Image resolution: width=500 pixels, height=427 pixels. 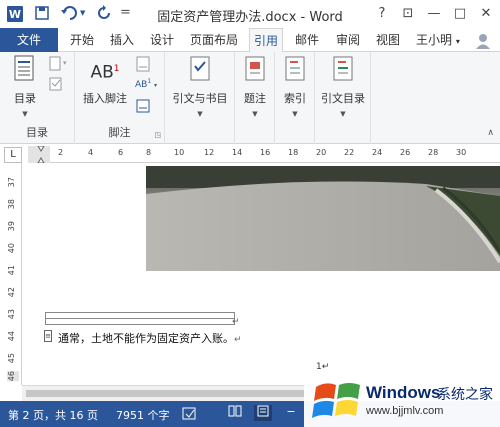 I want to click on close-button: ✕, so click(x=486, y=14).